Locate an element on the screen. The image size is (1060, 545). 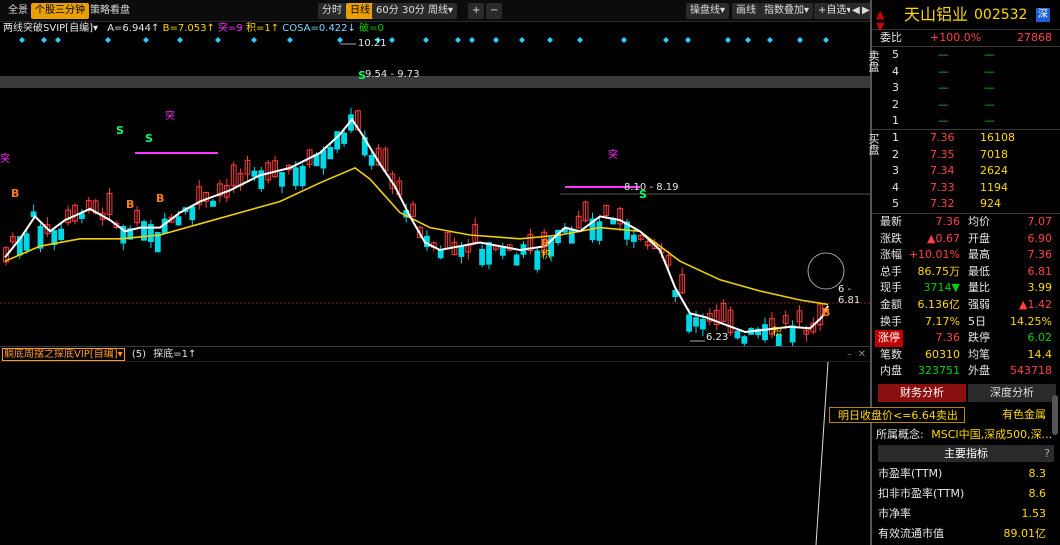
quote-row: 涨幅 +10.01% 最高 7.36 is located at coordinates (966, 255).